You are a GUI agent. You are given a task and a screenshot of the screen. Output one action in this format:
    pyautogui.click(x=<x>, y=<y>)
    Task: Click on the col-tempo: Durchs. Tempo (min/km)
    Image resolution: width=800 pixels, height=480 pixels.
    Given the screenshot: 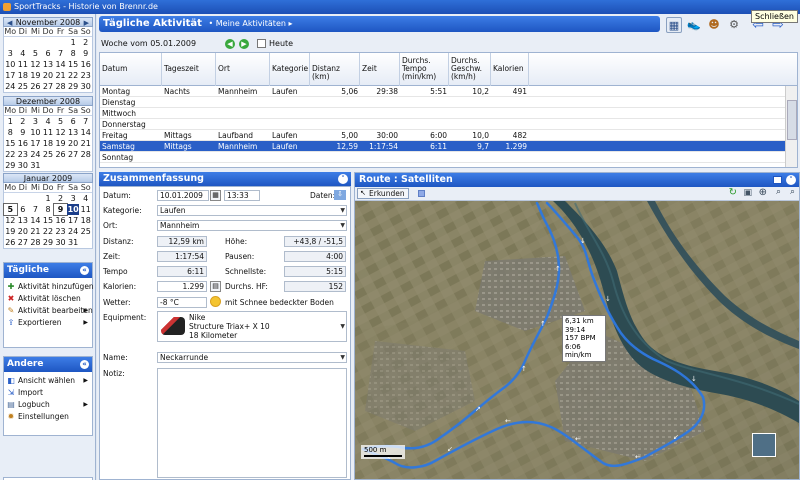 What is the action you would take?
    pyautogui.click(x=424, y=69)
    